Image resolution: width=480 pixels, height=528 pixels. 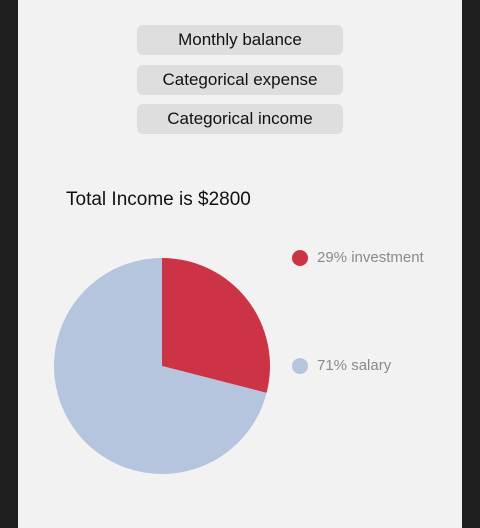 What do you see at coordinates (354, 365) in the screenshot?
I see `legend-label-salary: 71% salary` at bounding box center [354, 365].